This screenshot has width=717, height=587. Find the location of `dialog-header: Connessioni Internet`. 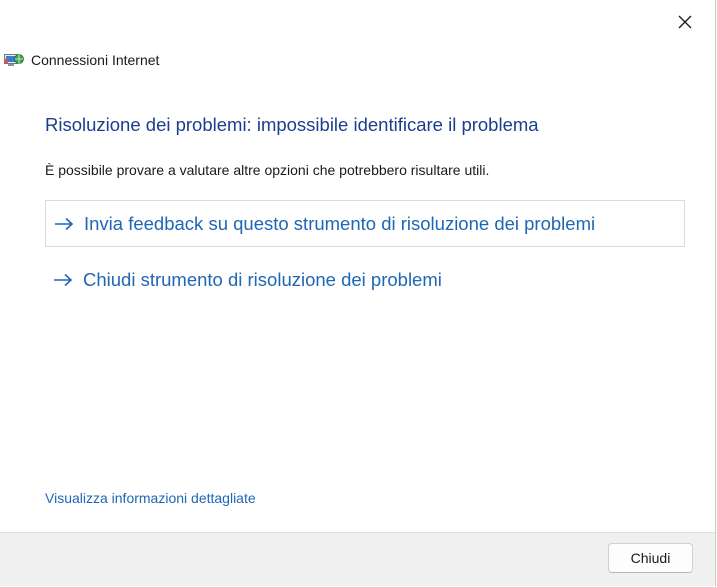

dialog-header: Connessioni Internet is located at coordinates (81, 60).